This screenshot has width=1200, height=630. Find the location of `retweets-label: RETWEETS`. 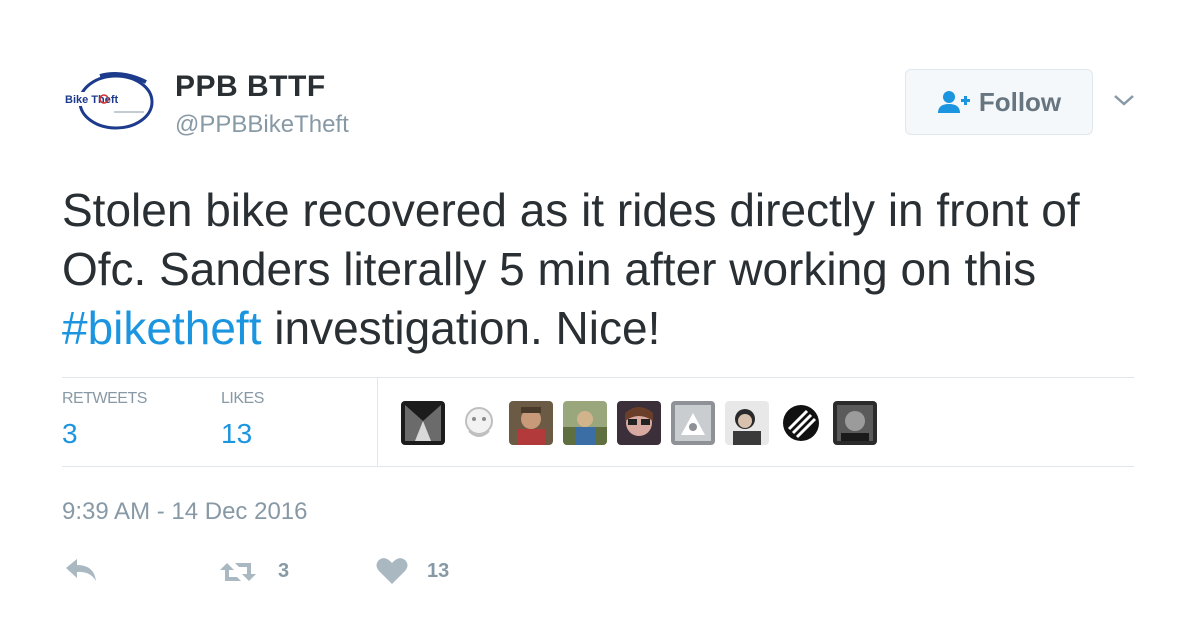

retweets-label: RETWEETS is located at coordinates (104, 398).